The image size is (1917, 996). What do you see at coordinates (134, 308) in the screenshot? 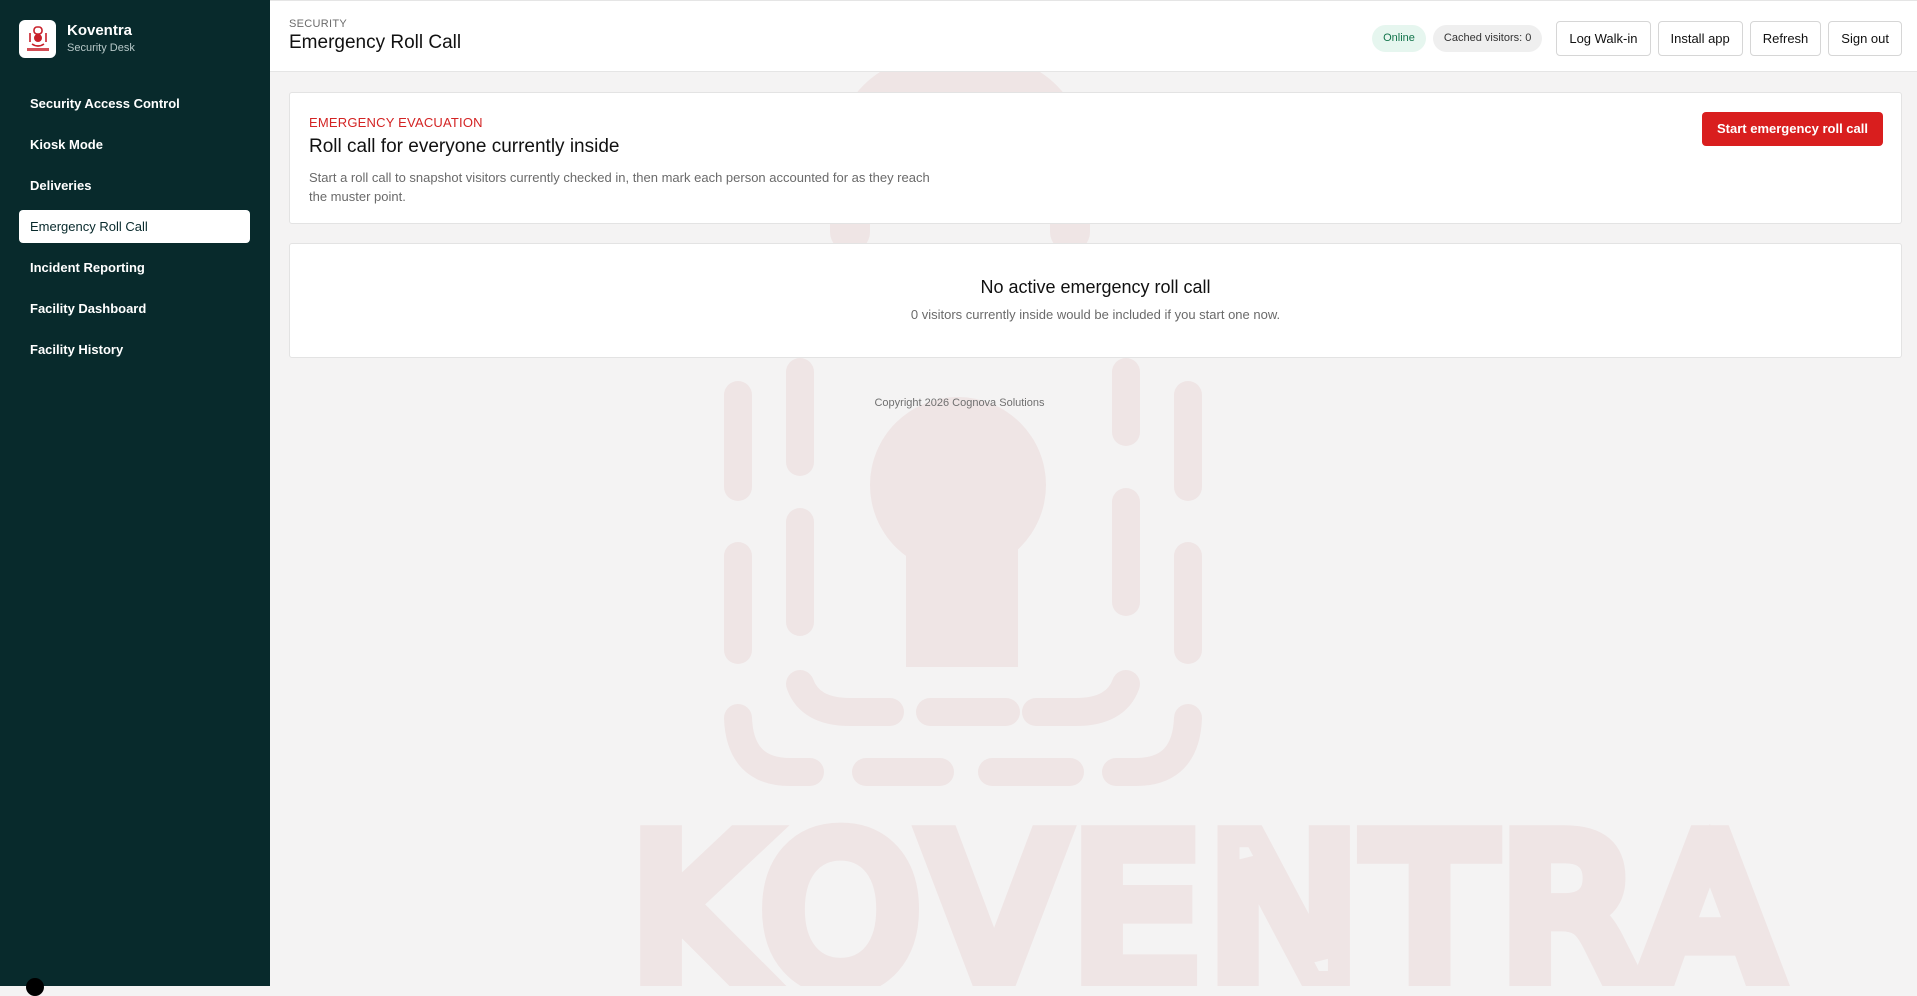
I see `sidebar-item-facility-dashboard: Facility Dashboard` at bounding box center [134, 308].